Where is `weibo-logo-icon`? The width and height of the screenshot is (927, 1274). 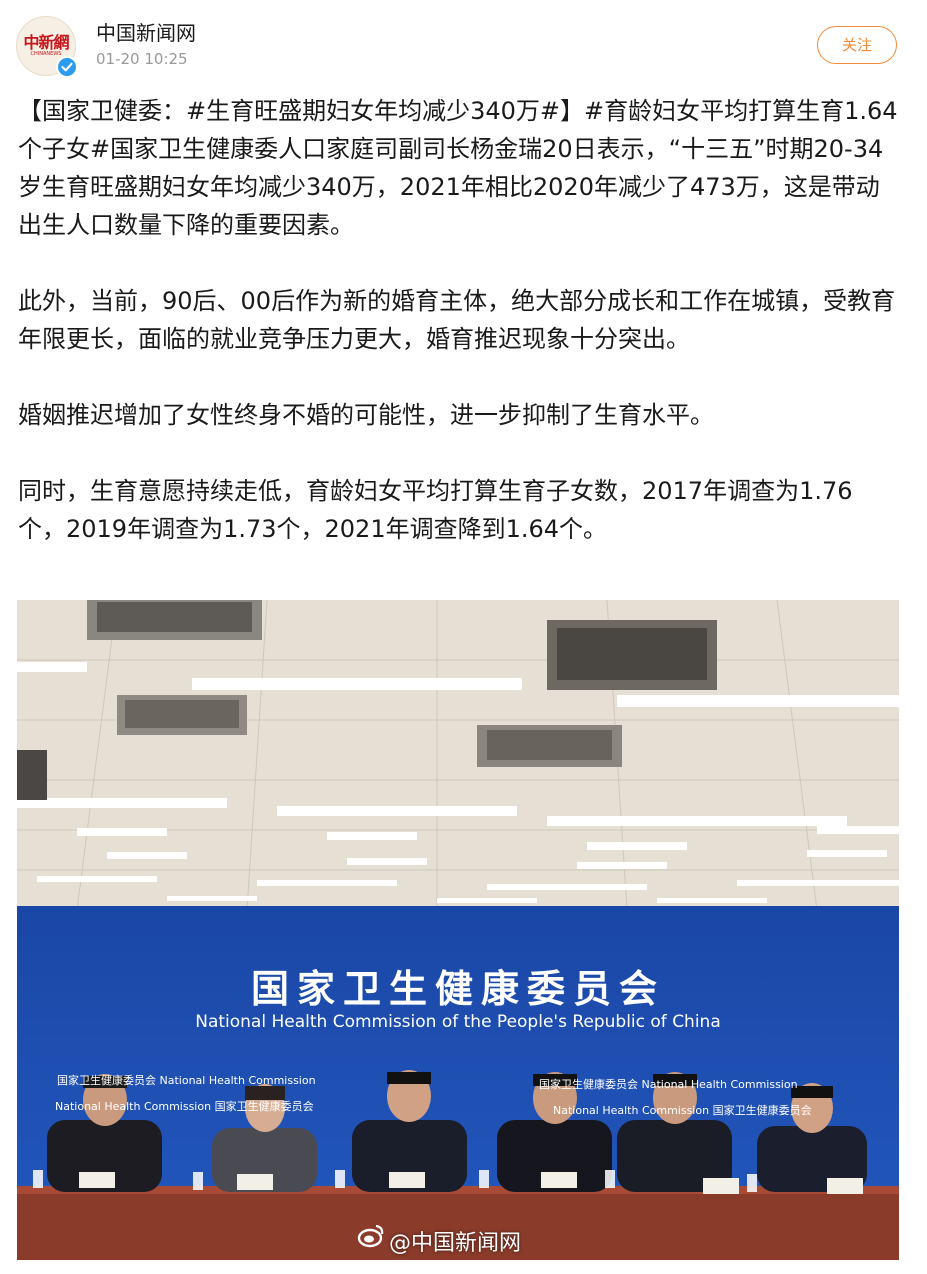 weibo-logo-icon is located at coordinates (370, 1236).